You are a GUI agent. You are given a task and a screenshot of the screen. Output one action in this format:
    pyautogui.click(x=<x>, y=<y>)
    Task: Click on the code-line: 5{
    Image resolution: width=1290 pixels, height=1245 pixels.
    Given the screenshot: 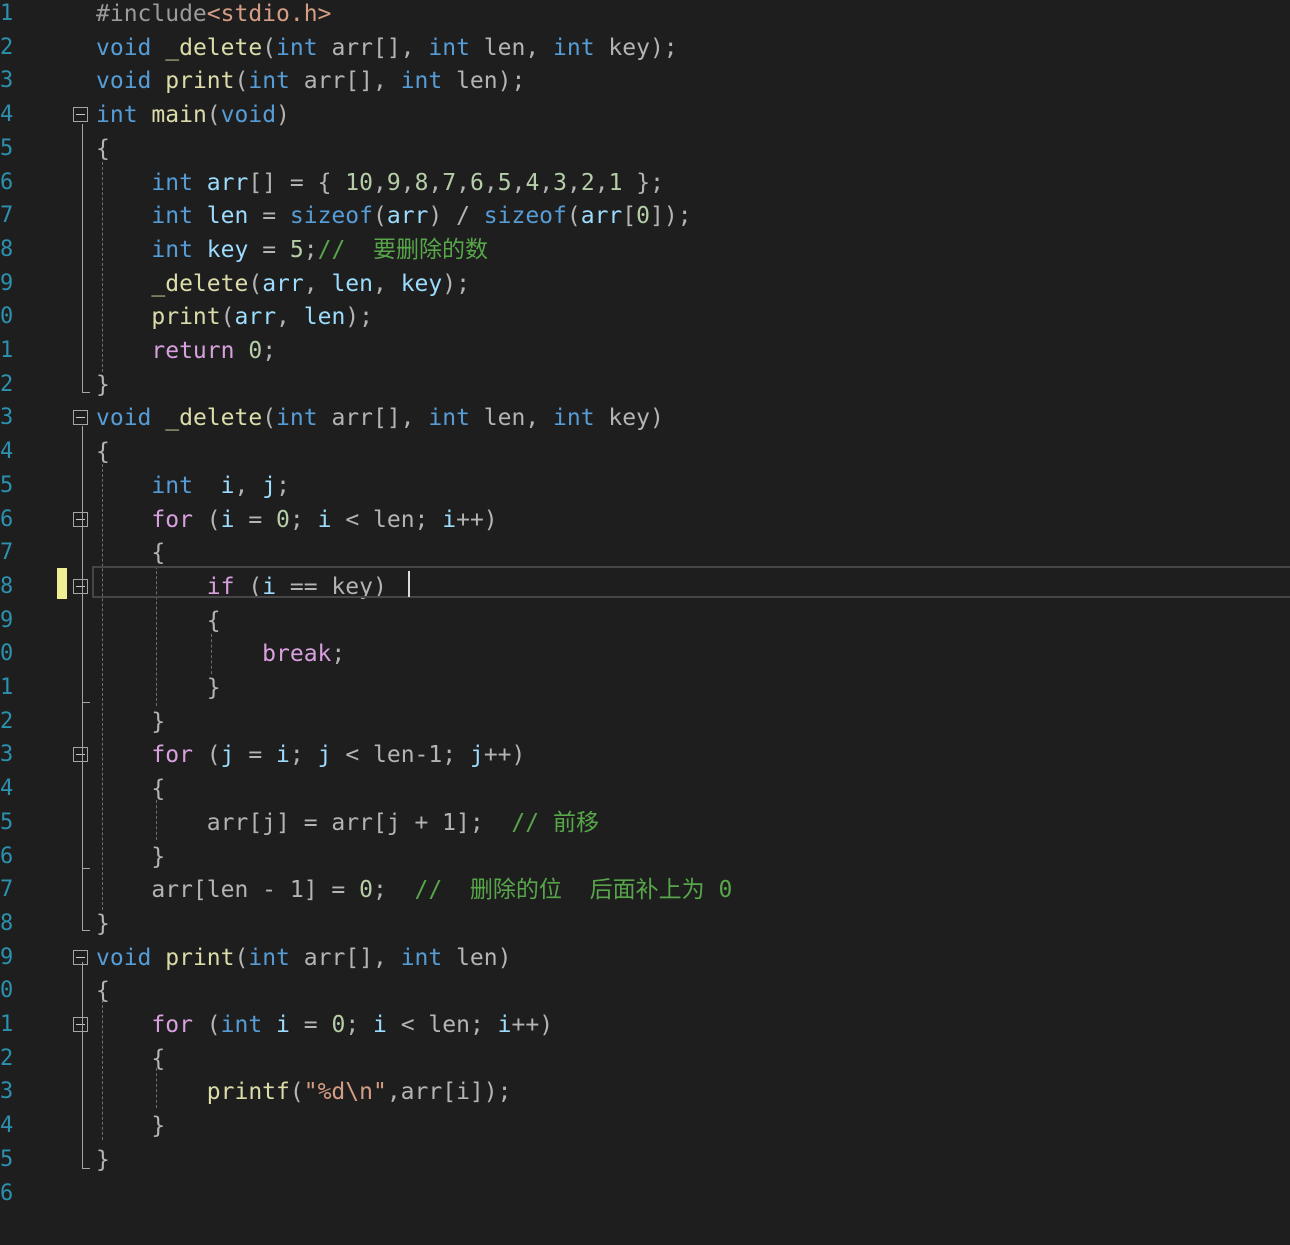 What is the action you would take?
    pyautogui.click(x=645, y=149)
    